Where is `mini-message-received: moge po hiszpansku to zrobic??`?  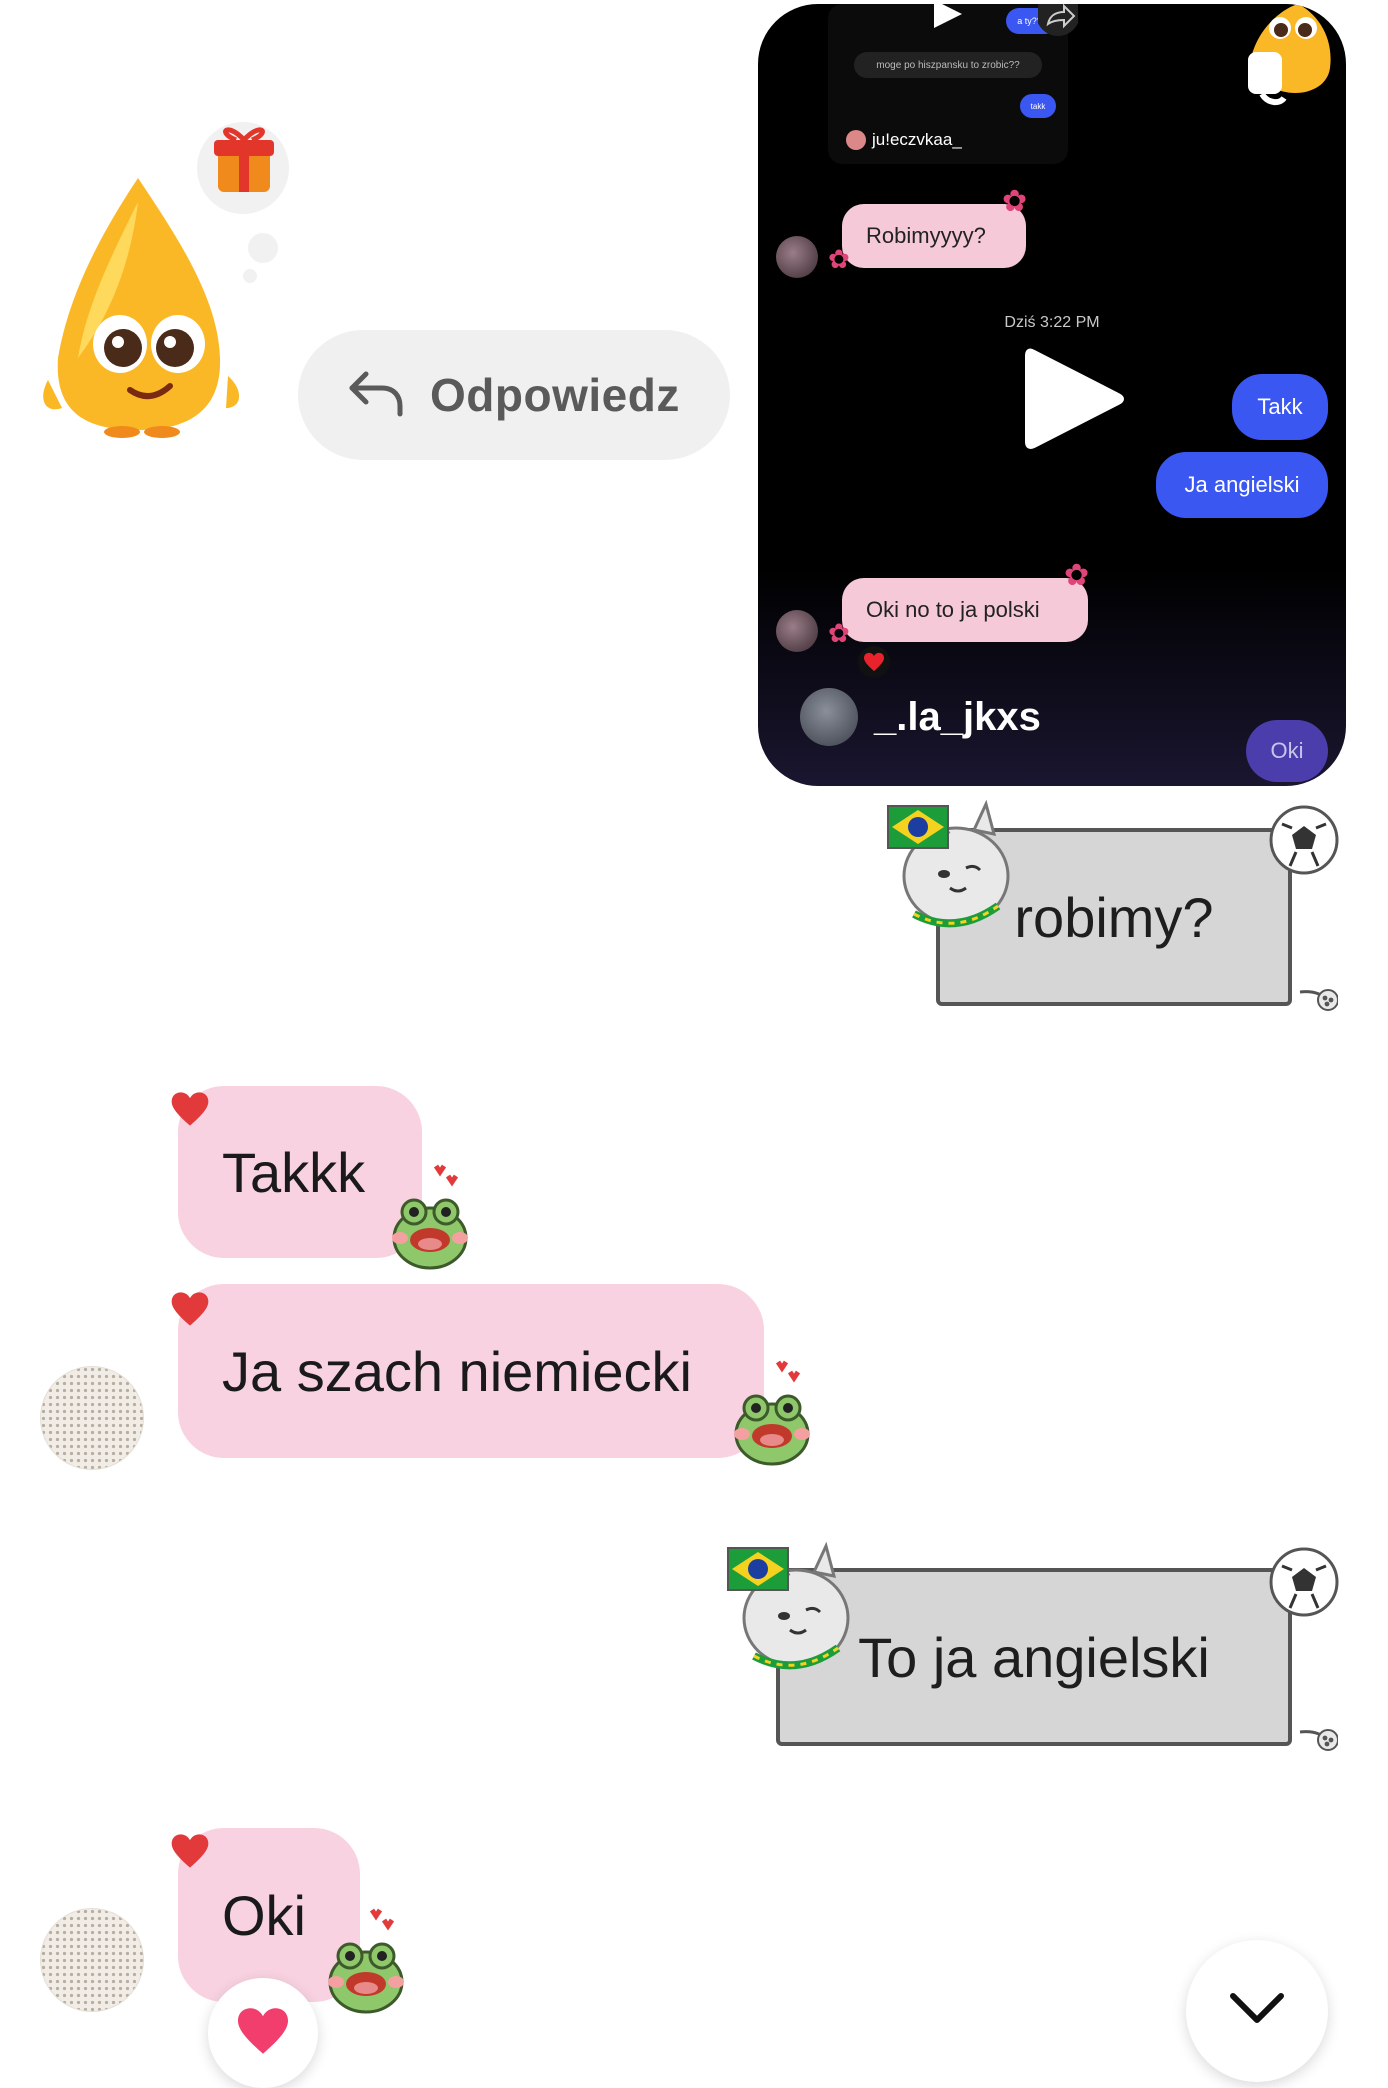
mini-message-received: moge po hiszpansku to zrobic?? is located at coordinates (948, 65).